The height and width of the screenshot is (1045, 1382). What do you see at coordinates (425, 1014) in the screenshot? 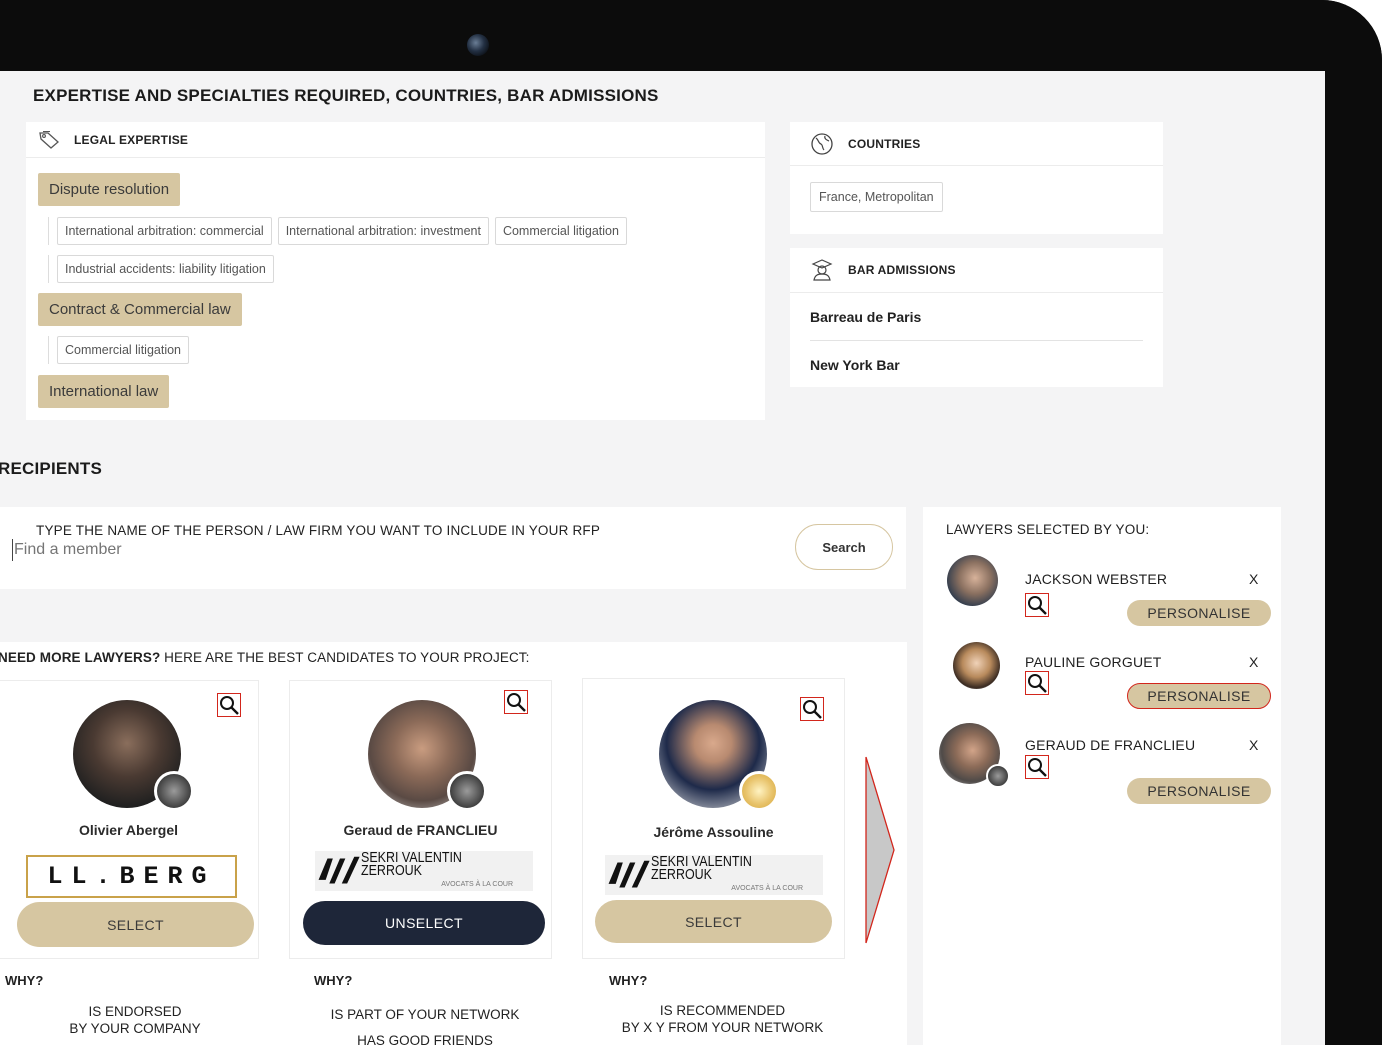
I see `why-line: IS PART OF YOUR NETWORK` at bounding box center [425, 1014].